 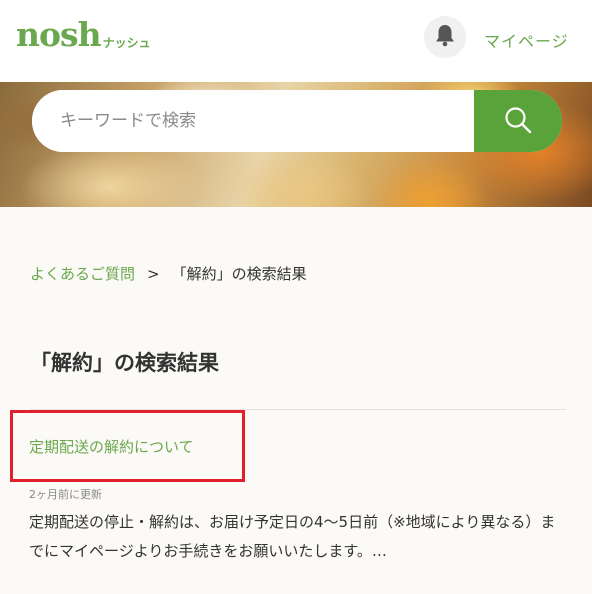 What do you see at coordinates (126, 43) in the screenshot?
I see `logo-katakana: ナッシュ` at bounding box center [126, 43].